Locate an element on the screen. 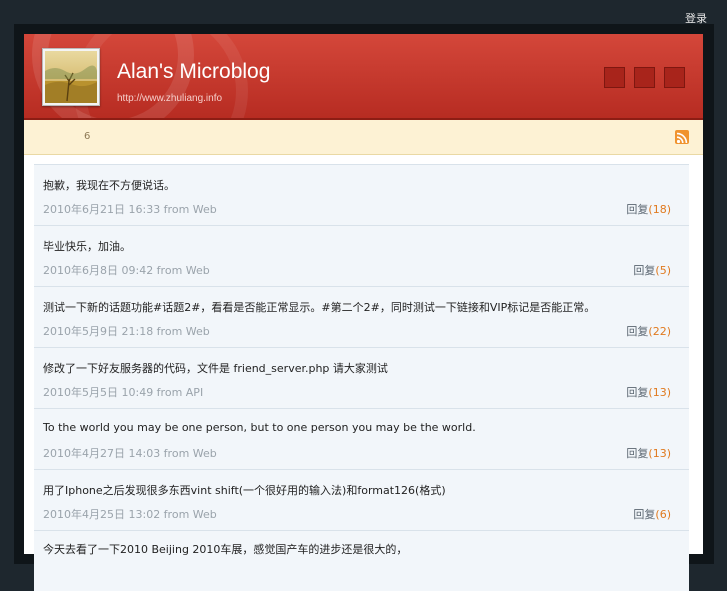  post-meta: 2010年6月8日 09:42 from Web is located at coordinates (126, 270).